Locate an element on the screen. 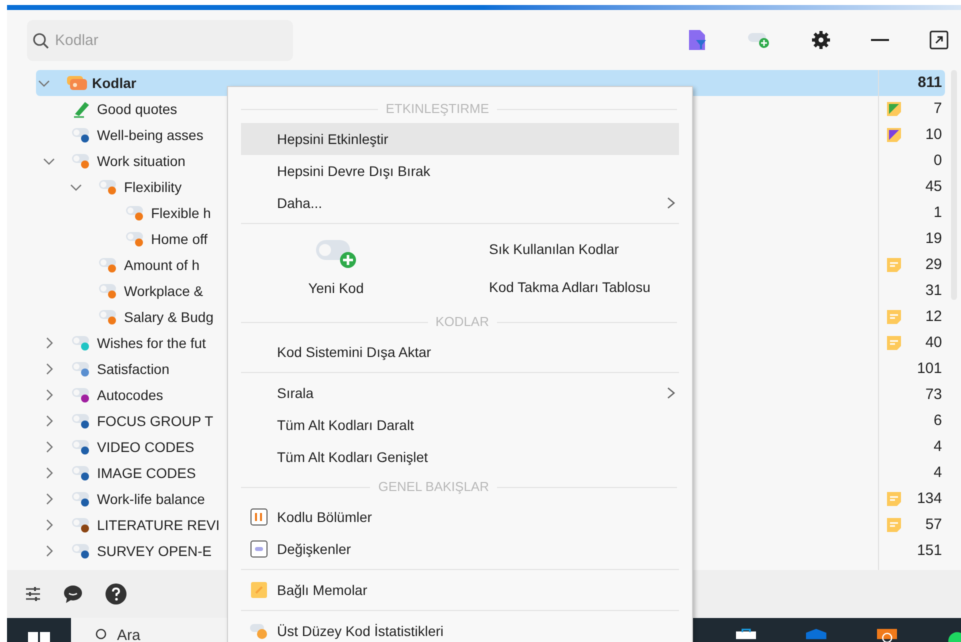 This screenshot has width=961, height=642. code-label: Amount of h is located at coordinates (162, 265).